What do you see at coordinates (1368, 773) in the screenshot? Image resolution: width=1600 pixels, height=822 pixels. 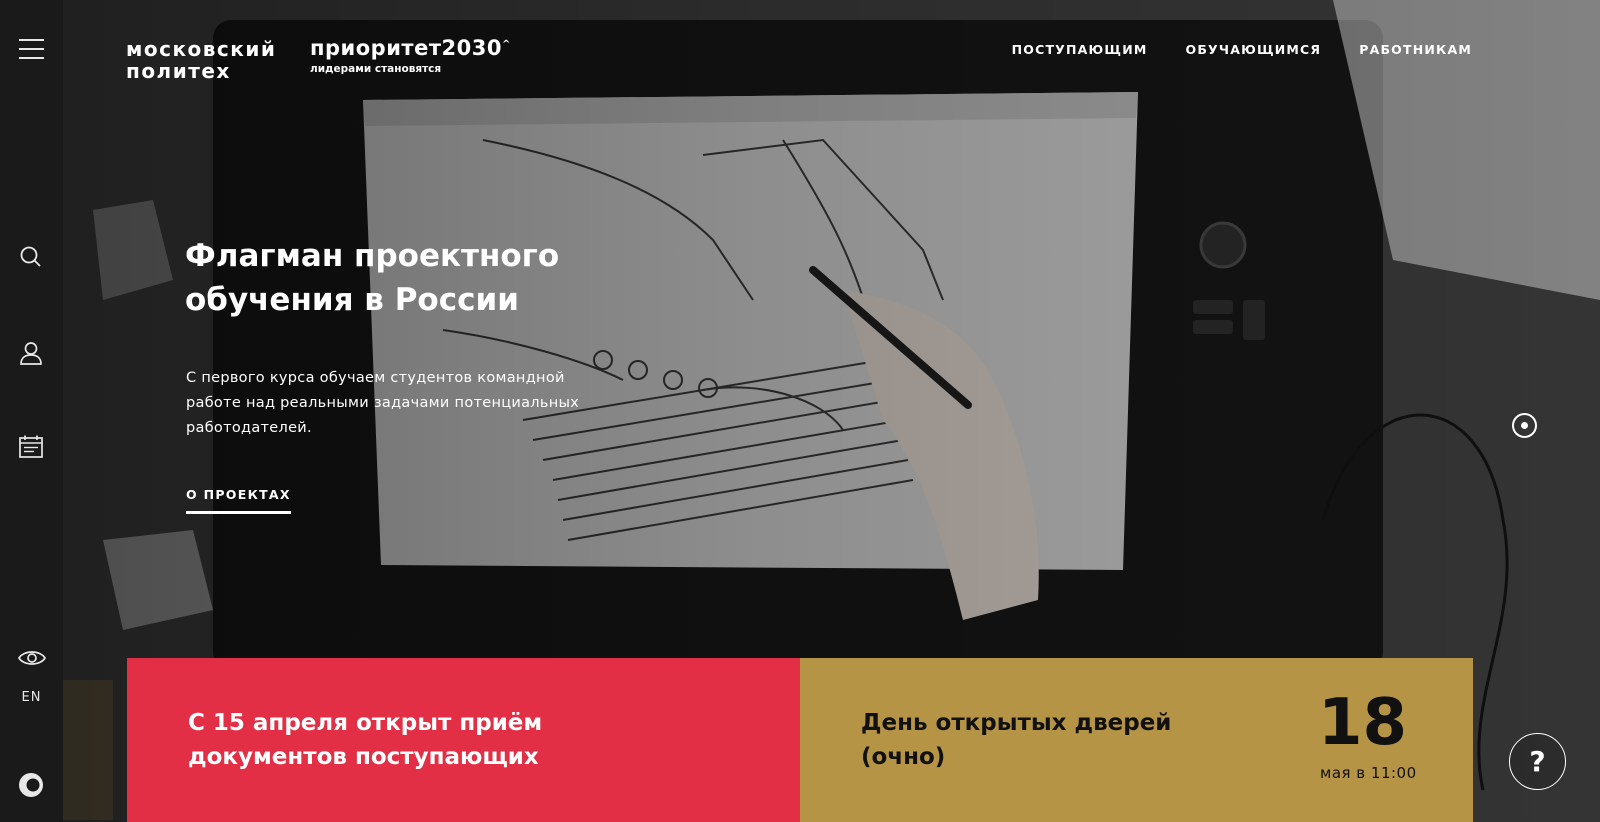 I see `open-day-time: мая в 11:00` at bounding box center [1368, 773].